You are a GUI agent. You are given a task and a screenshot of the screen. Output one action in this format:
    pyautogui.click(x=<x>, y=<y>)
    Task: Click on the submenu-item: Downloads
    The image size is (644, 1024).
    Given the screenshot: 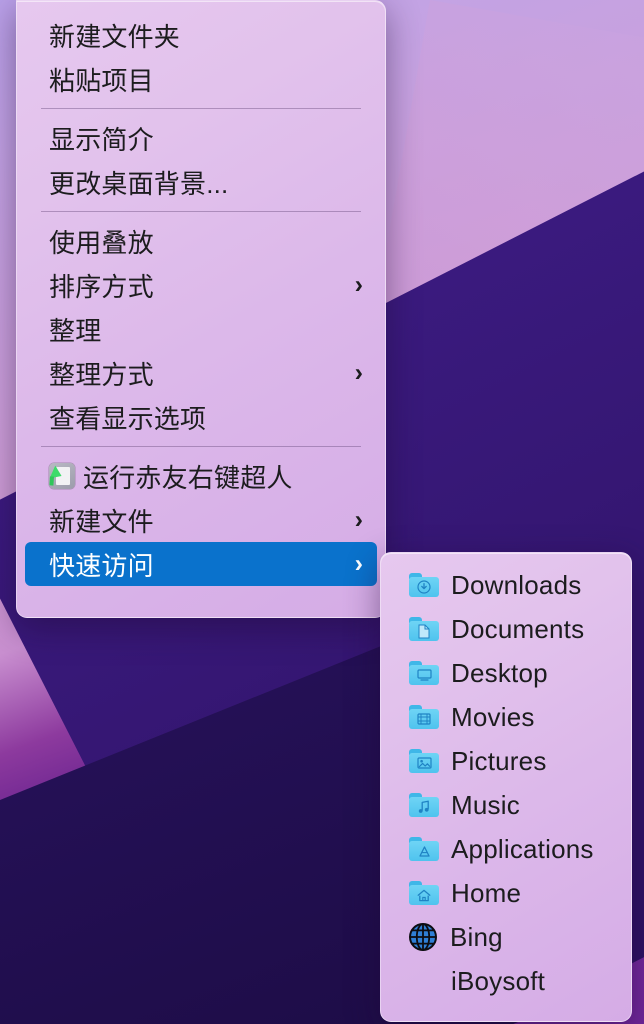 What is the action you would take?
    pyautogui.click(x=506, y=585)
    